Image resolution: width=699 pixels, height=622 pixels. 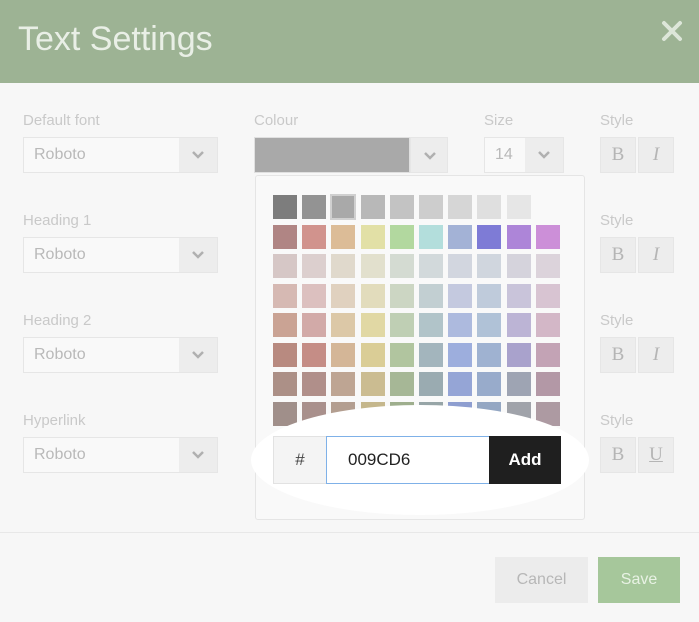 What do you see at coordinates (524, 155) in the screenshot?
I see `size-select: 14` at bounding box center [524, 155].